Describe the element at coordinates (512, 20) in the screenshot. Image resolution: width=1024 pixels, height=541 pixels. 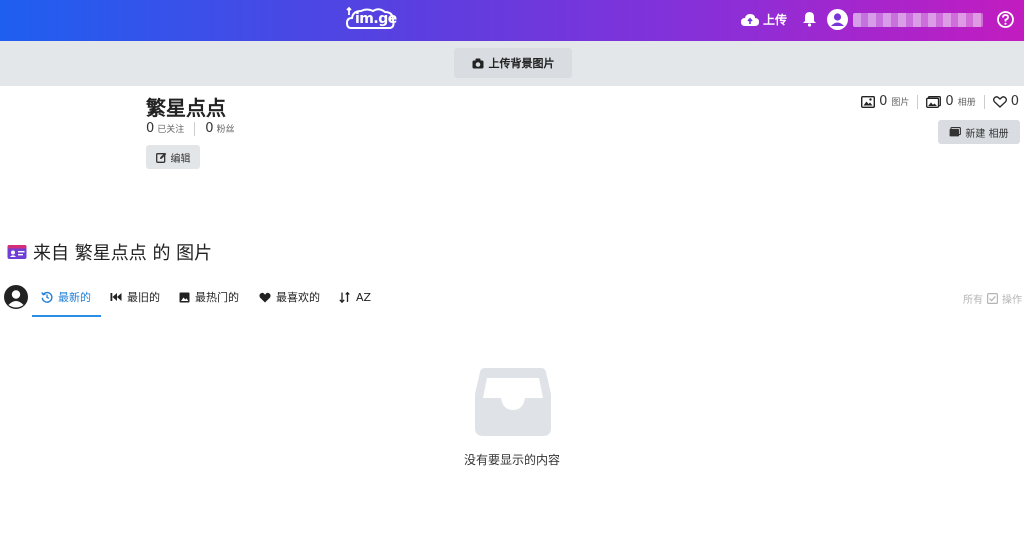
I see `top-navbar: im.ge 上传` at that location.